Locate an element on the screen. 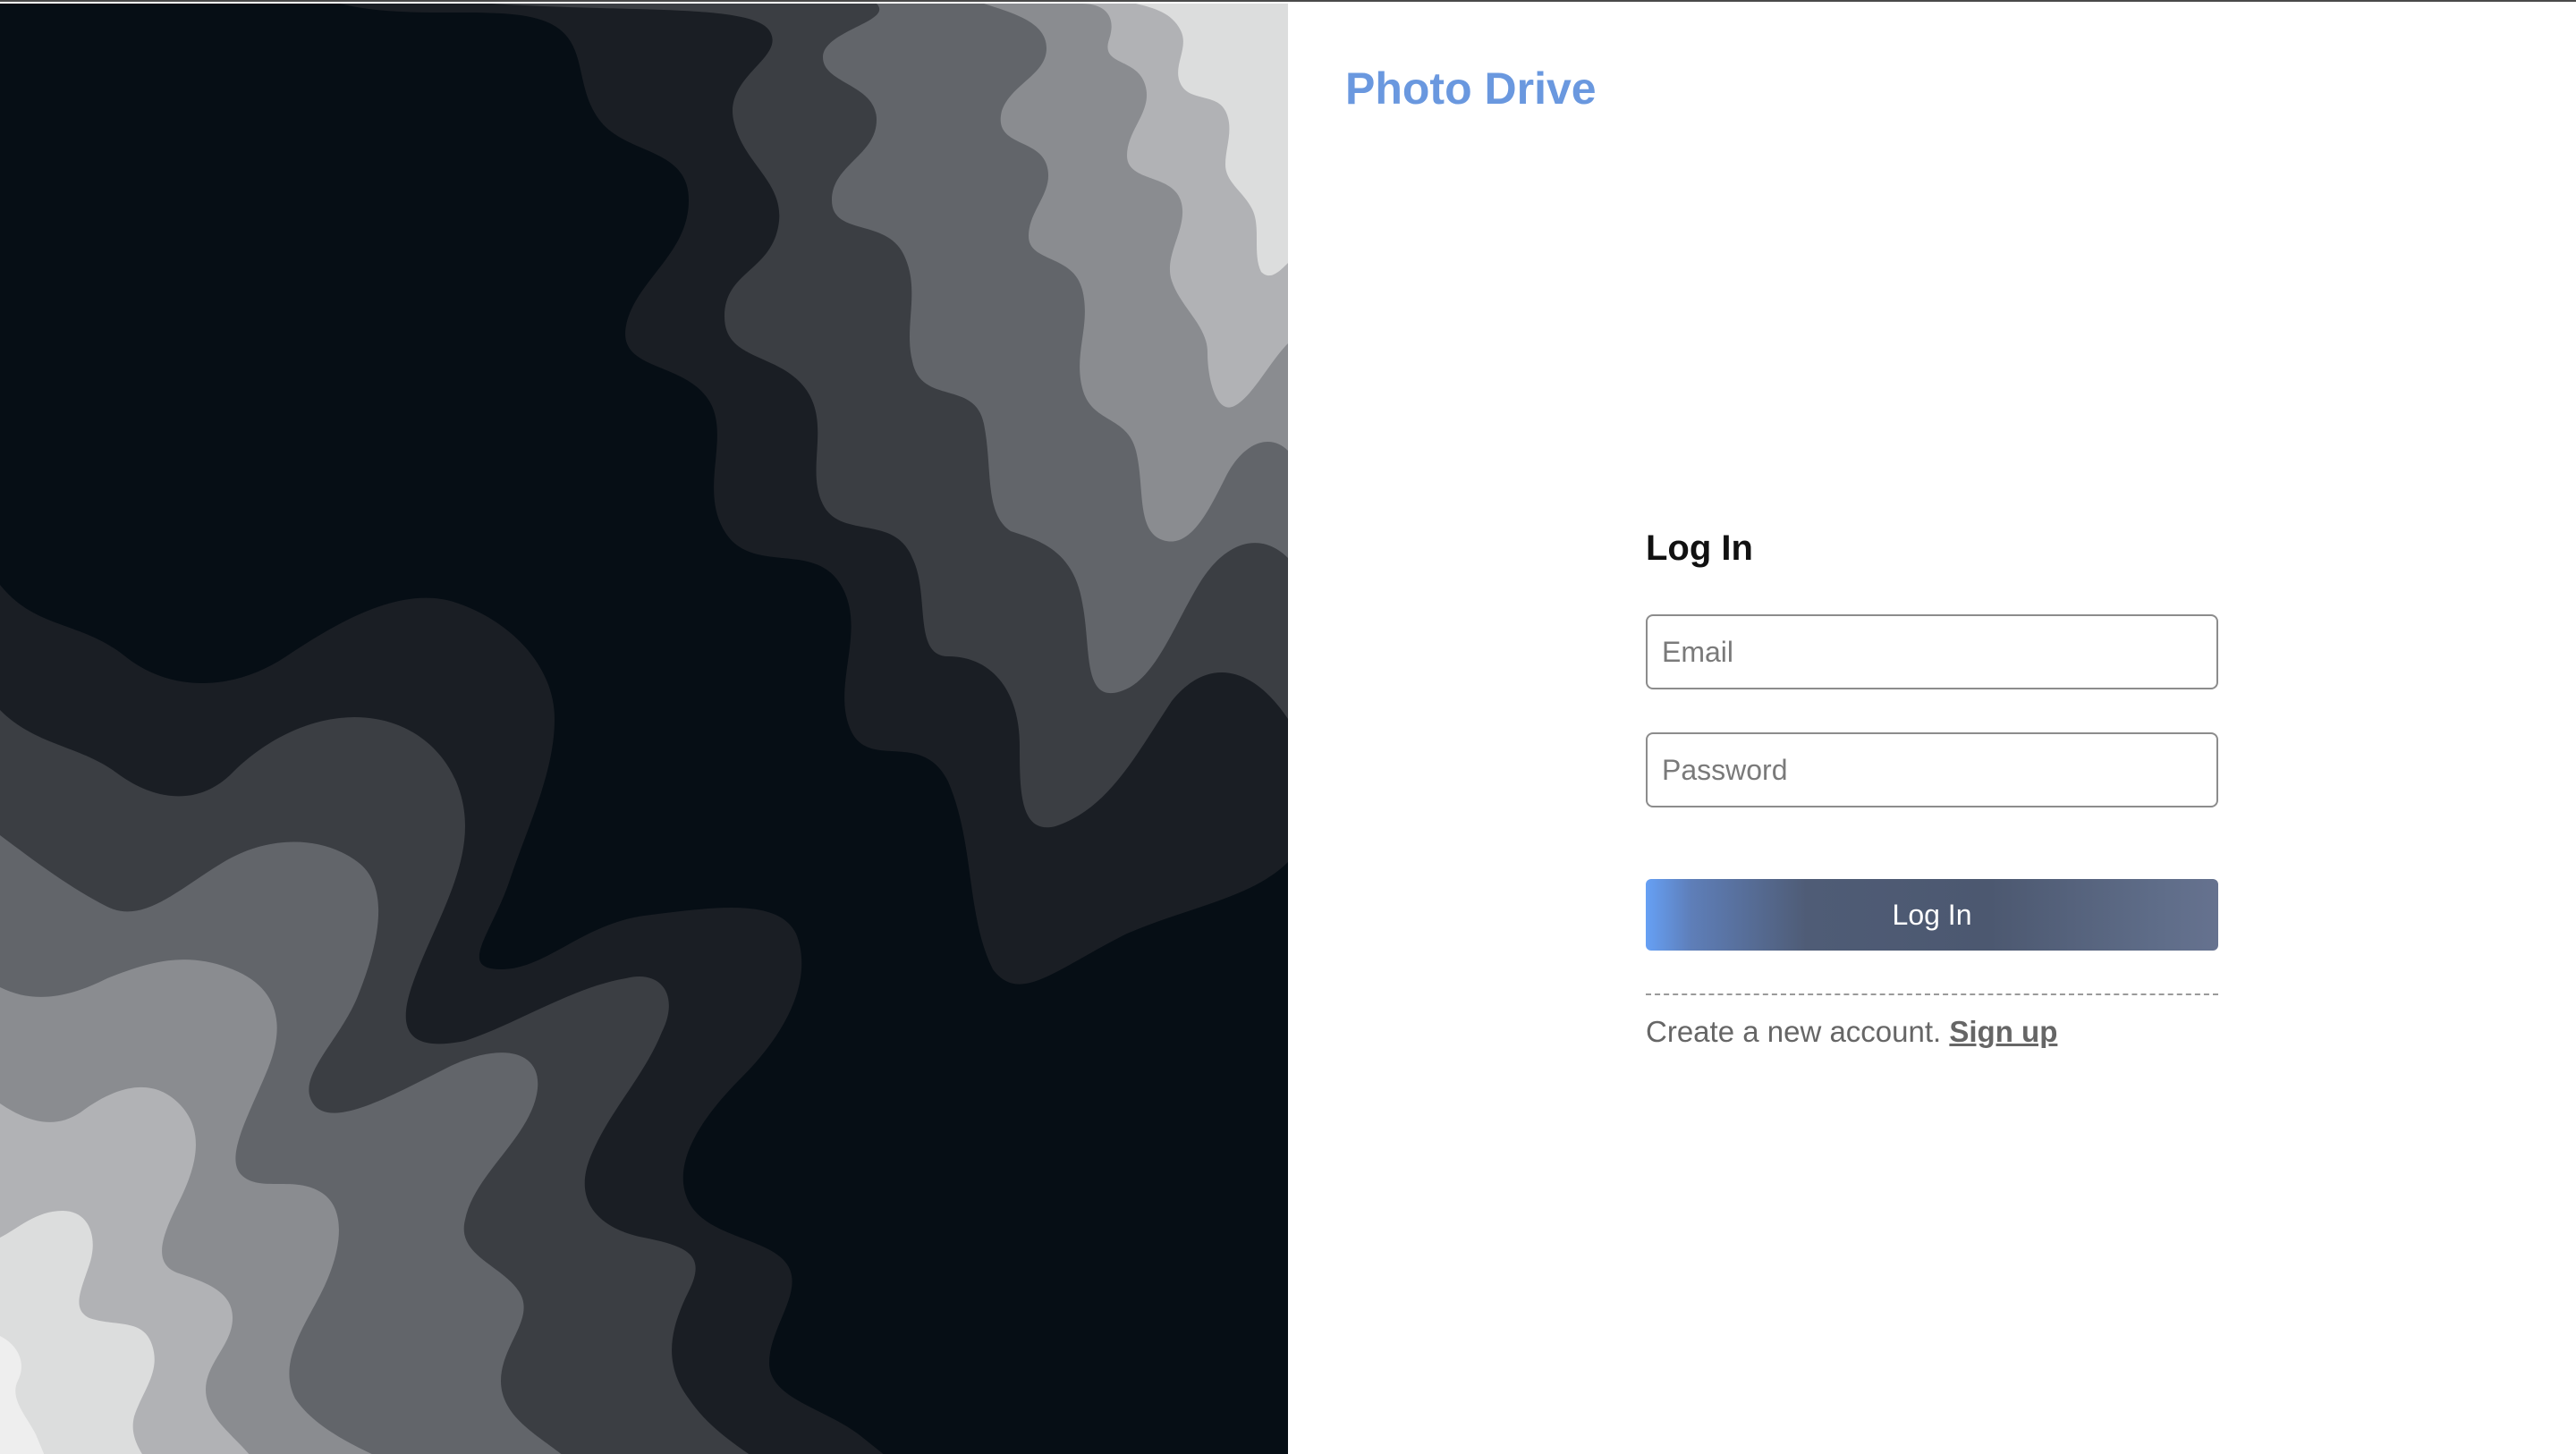 This screenshot has height=1454, width=2576. login-button: Log In is located at coordinates (1932, 915).